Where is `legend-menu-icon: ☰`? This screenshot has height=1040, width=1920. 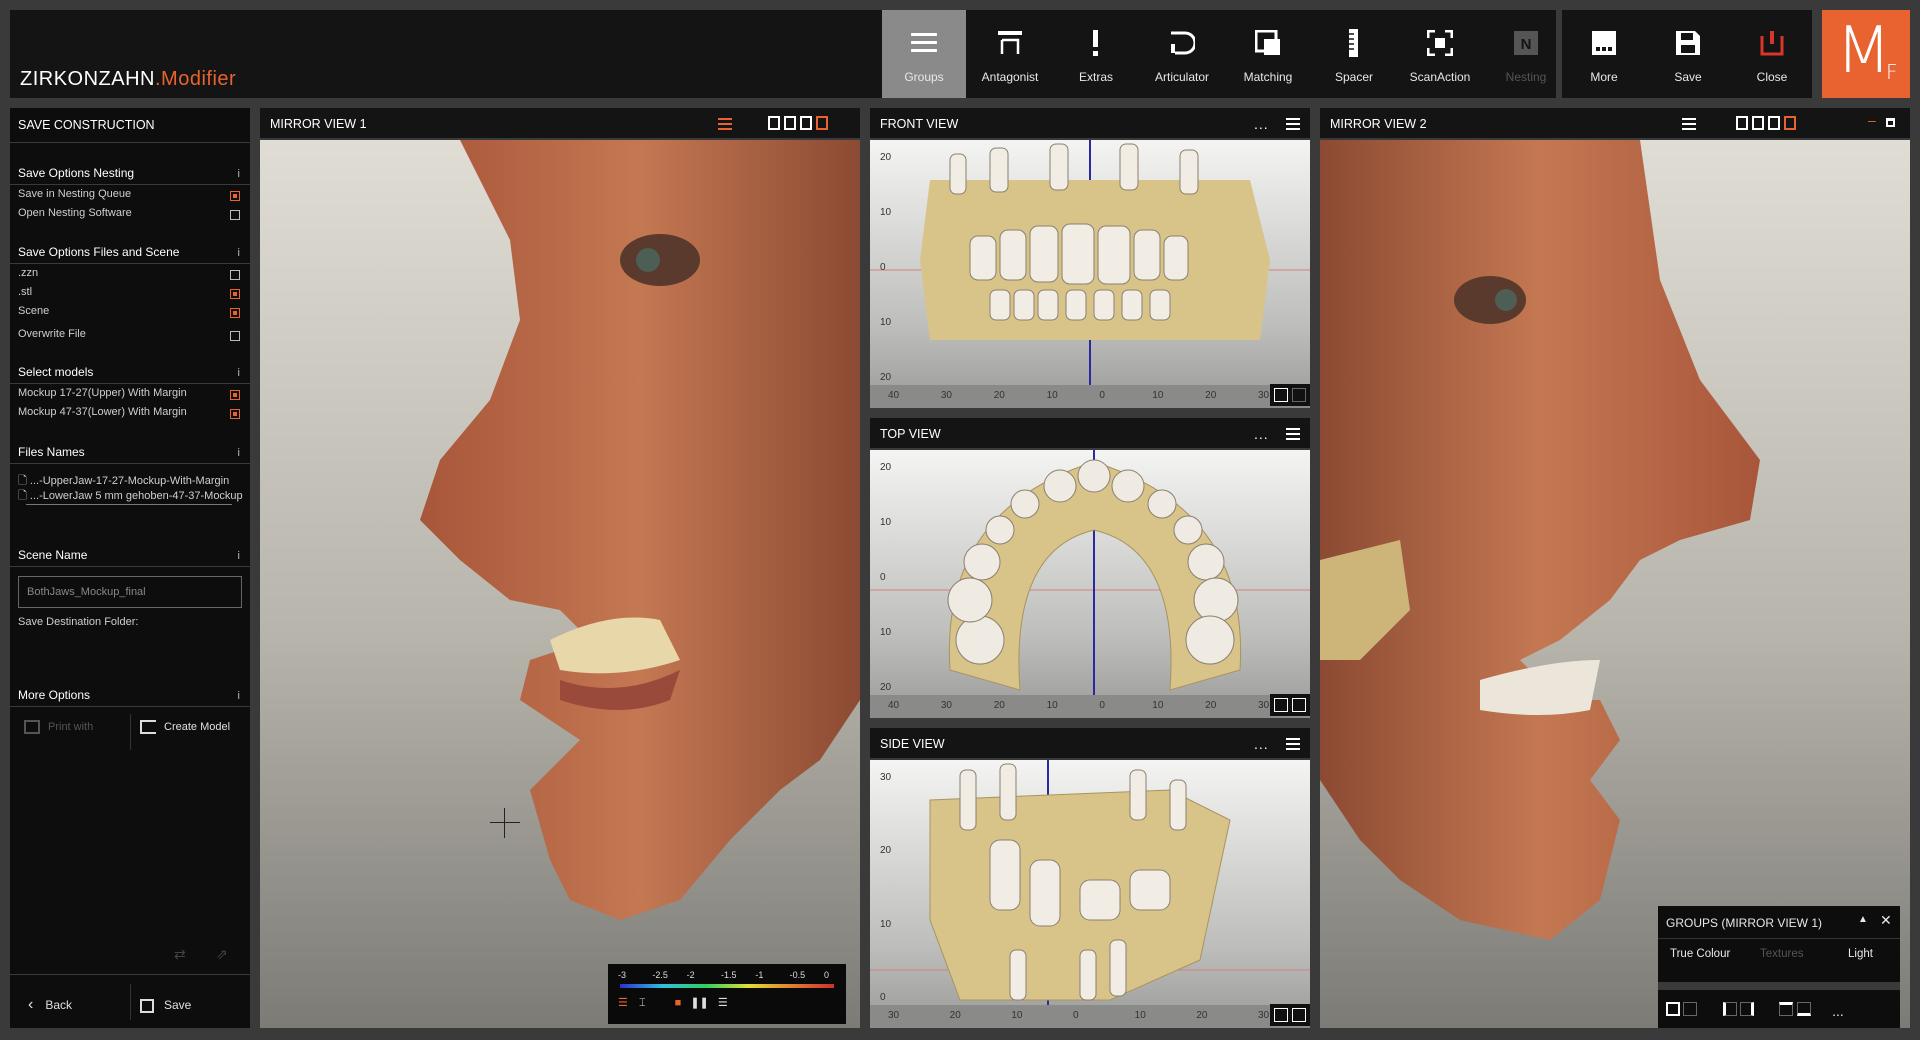
legend-menu-icon: ☰ is located at coordinates (723, 1003).